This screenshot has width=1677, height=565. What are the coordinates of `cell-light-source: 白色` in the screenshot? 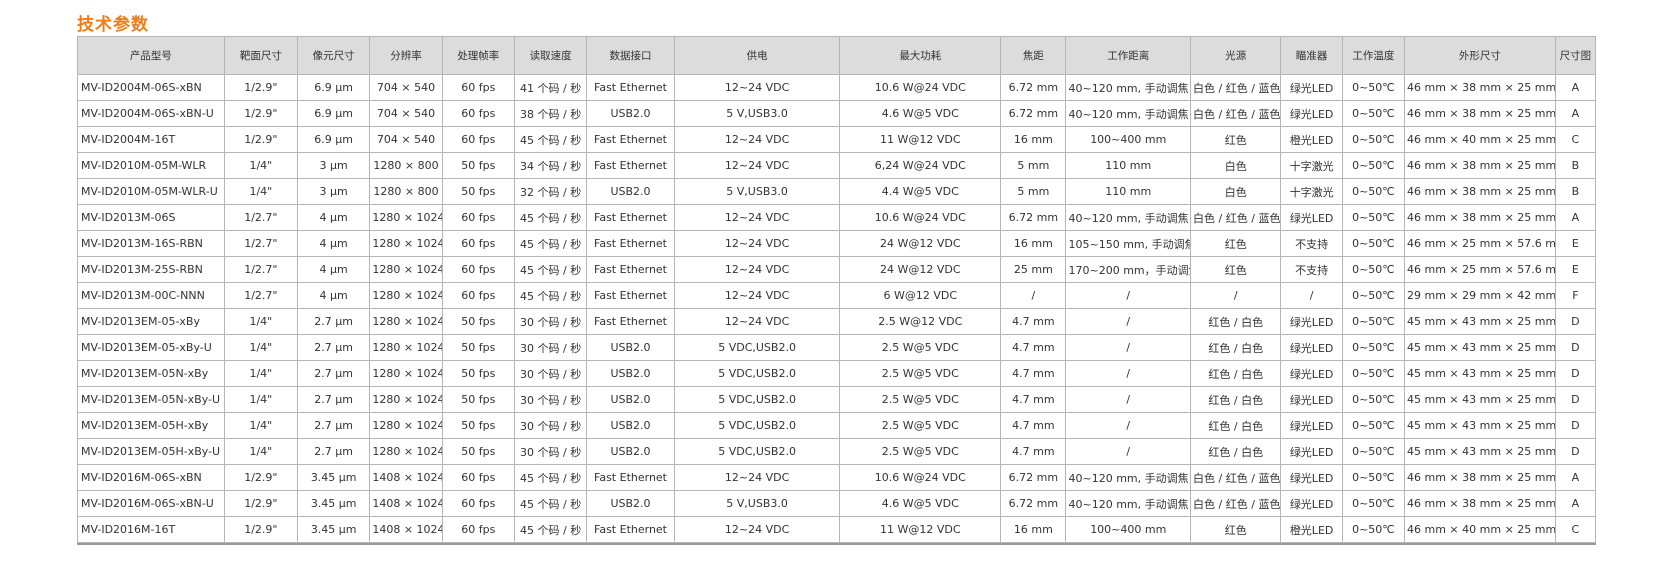 It's located at (1236, 191).